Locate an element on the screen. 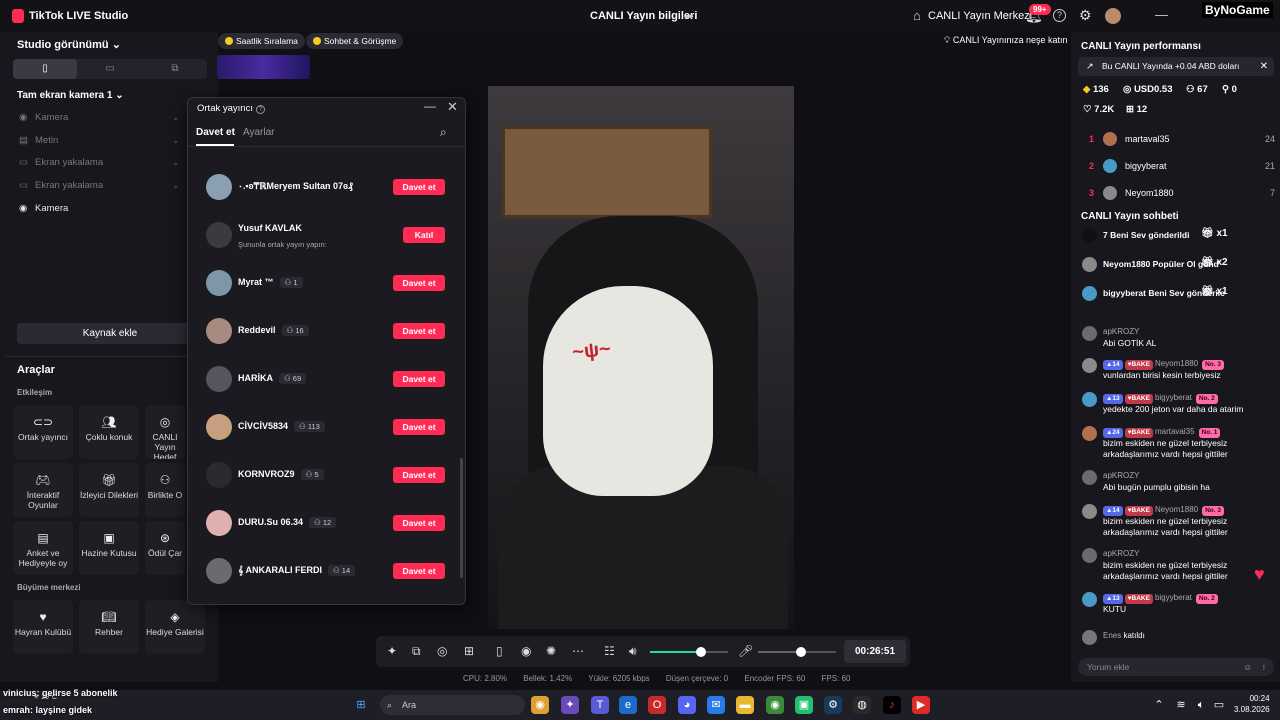 This screenshot has height=720, width=1280. tool-multi-guest: 👥︎ Çoklu konuk is located at coordinates (109, 432).